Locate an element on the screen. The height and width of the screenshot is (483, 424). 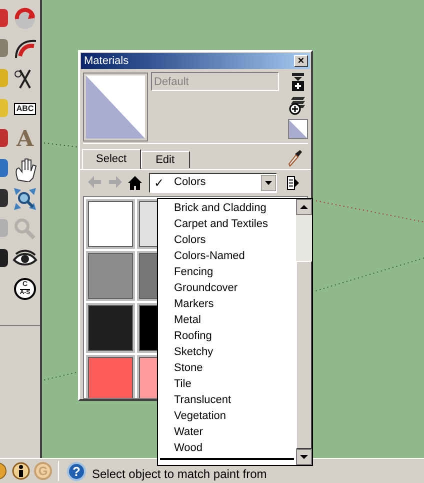
dropdown-item: Colors is located at coordinates (227, 240).